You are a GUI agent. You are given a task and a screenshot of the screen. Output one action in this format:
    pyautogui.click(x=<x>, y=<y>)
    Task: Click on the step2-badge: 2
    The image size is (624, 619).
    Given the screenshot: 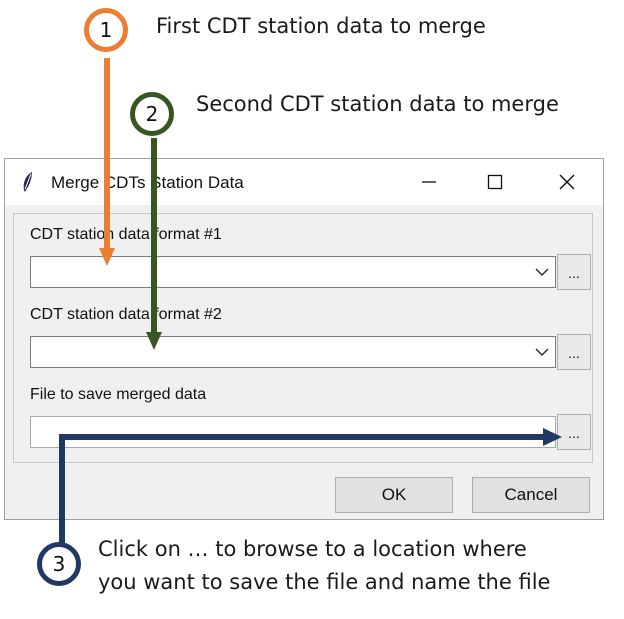 What is the action you would take?
    pyautogui.click(x=152, y=114)
    